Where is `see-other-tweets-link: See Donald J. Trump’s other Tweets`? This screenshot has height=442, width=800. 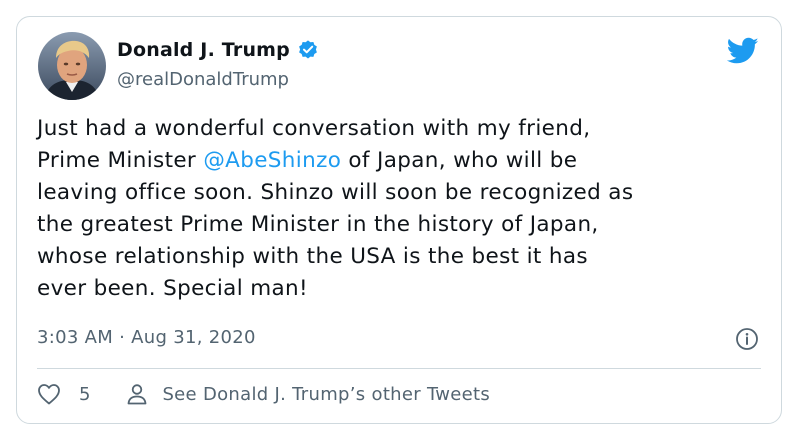 see-other-tweets-link: See Donald J. Trump’s other Tweets is located at coordinates (326, 394).